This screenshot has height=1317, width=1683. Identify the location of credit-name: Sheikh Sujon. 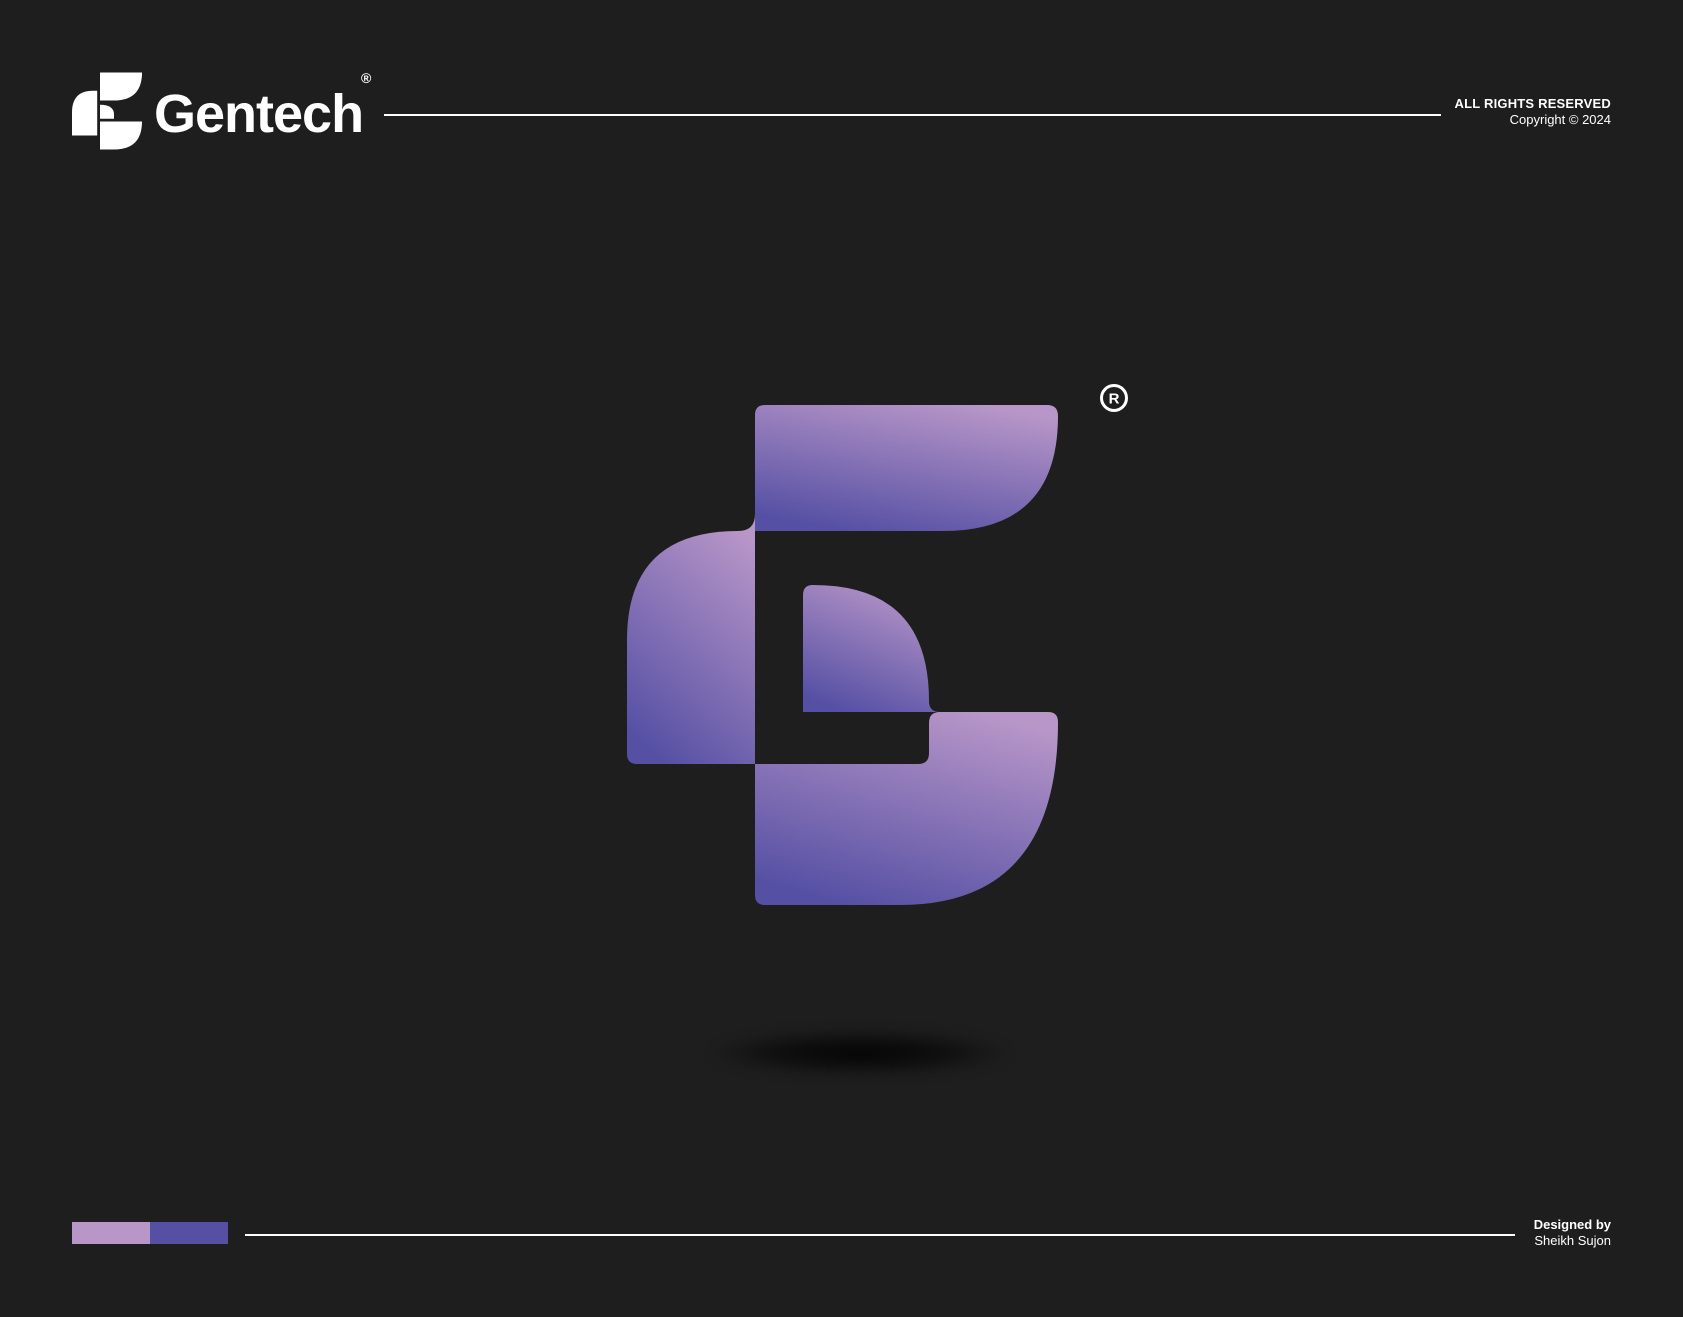
(1572, 1241).